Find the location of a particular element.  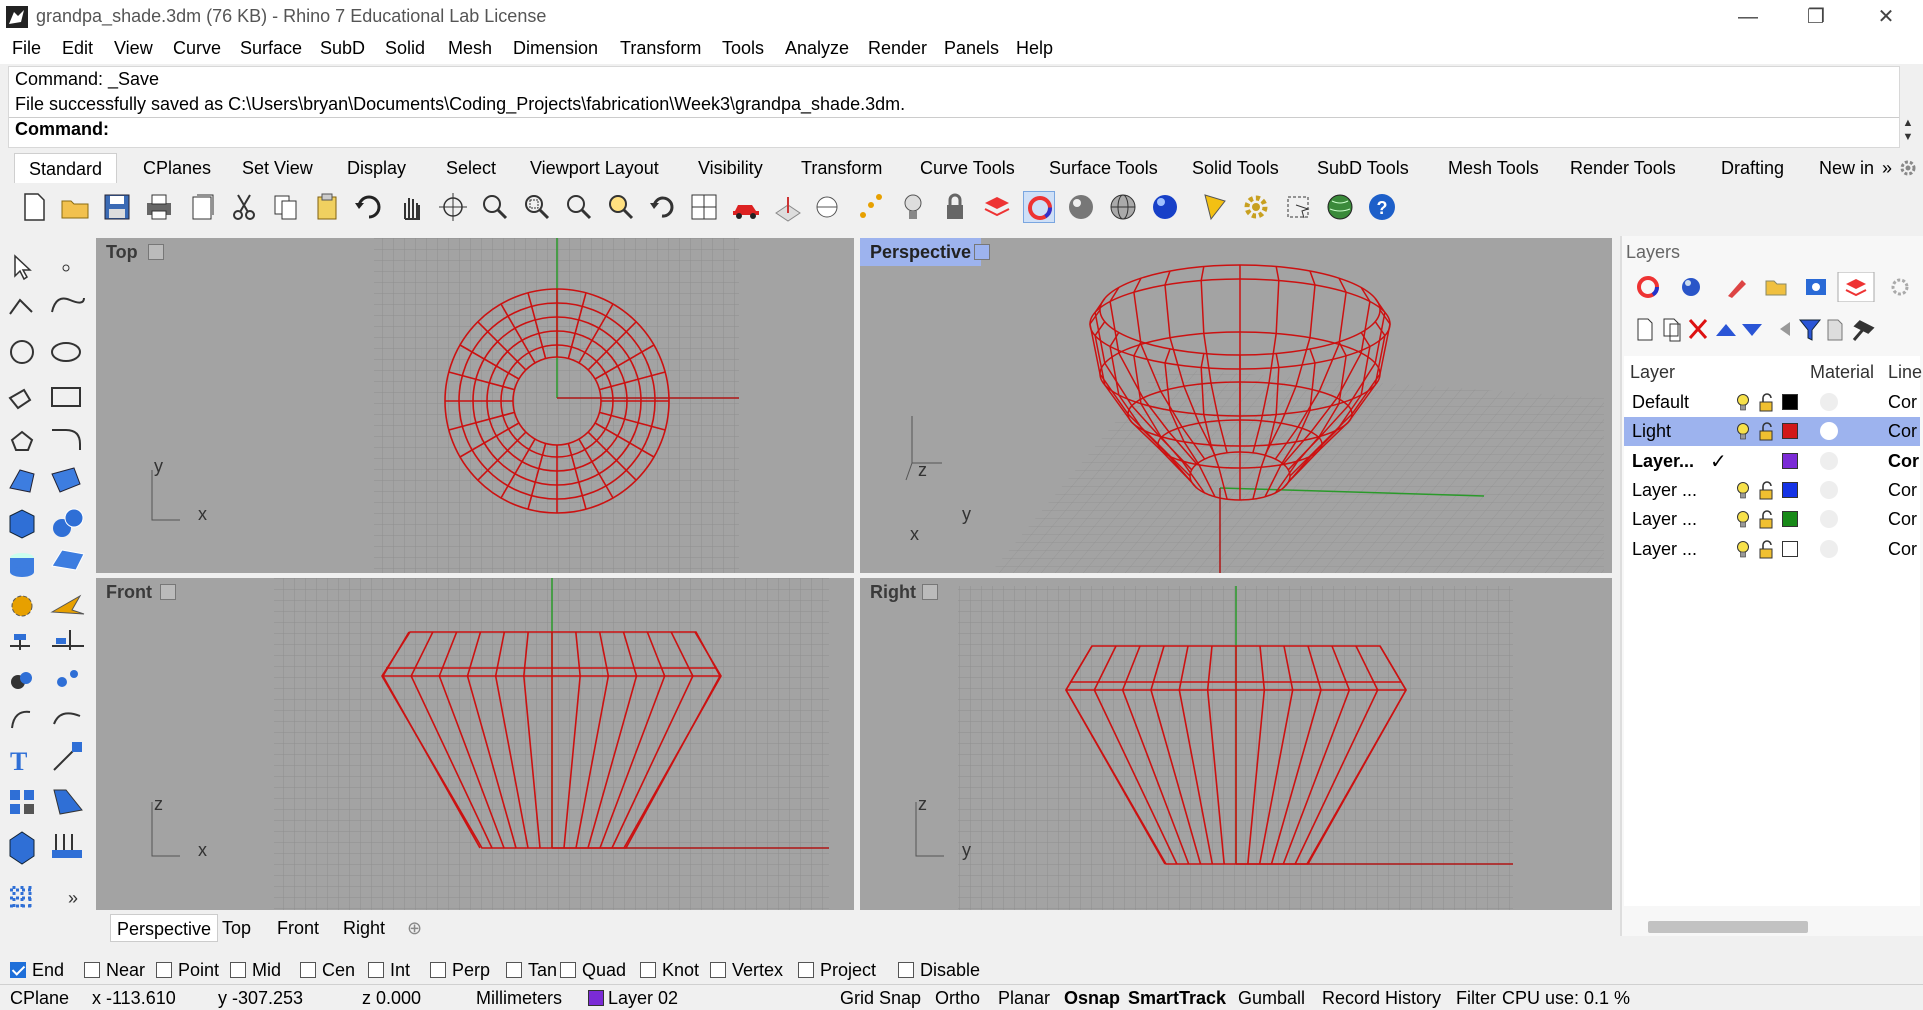

tab-solid-tools: Solid Tools is located at coordinates (1235, 168).